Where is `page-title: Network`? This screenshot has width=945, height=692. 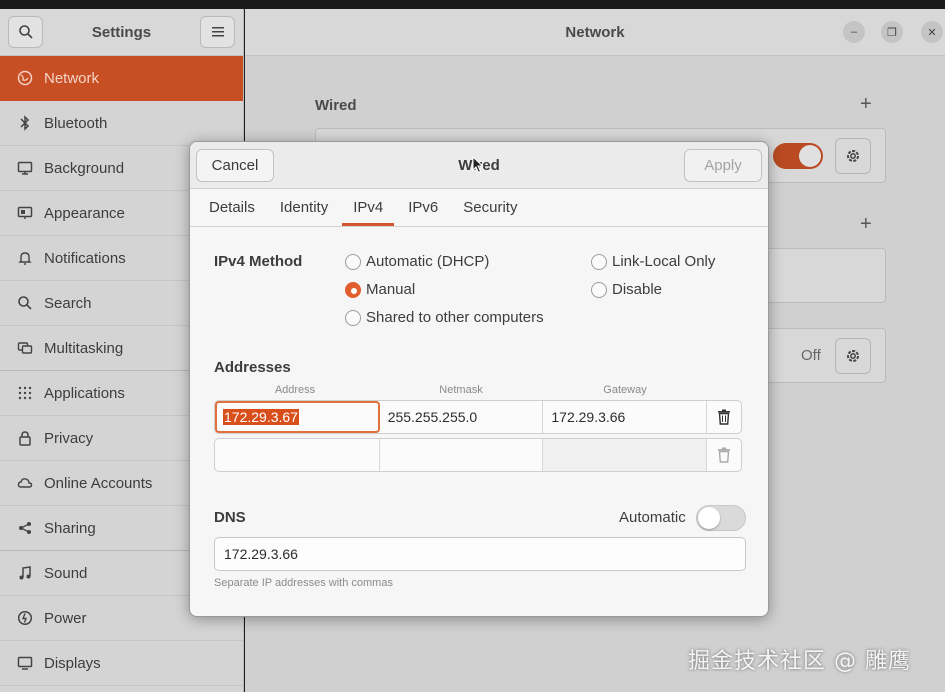 page-title: Network is located at coordinates (595, 32).